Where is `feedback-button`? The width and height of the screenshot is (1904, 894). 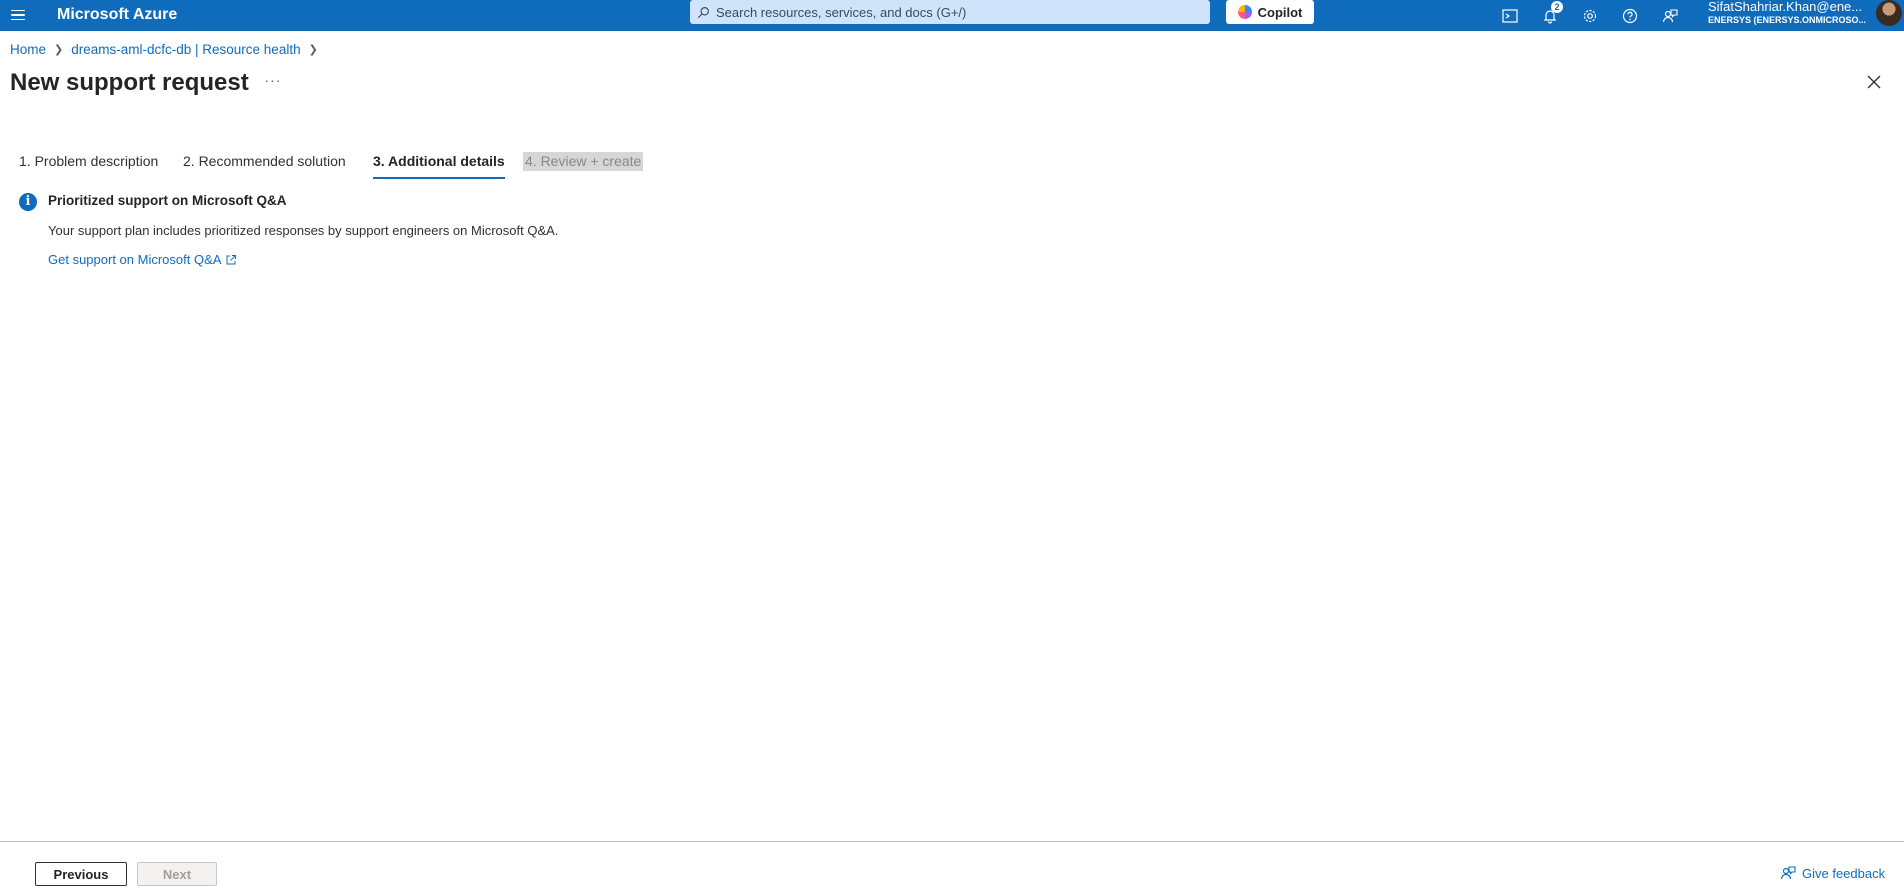
feedback-button is located at coordinates (1670, 15).